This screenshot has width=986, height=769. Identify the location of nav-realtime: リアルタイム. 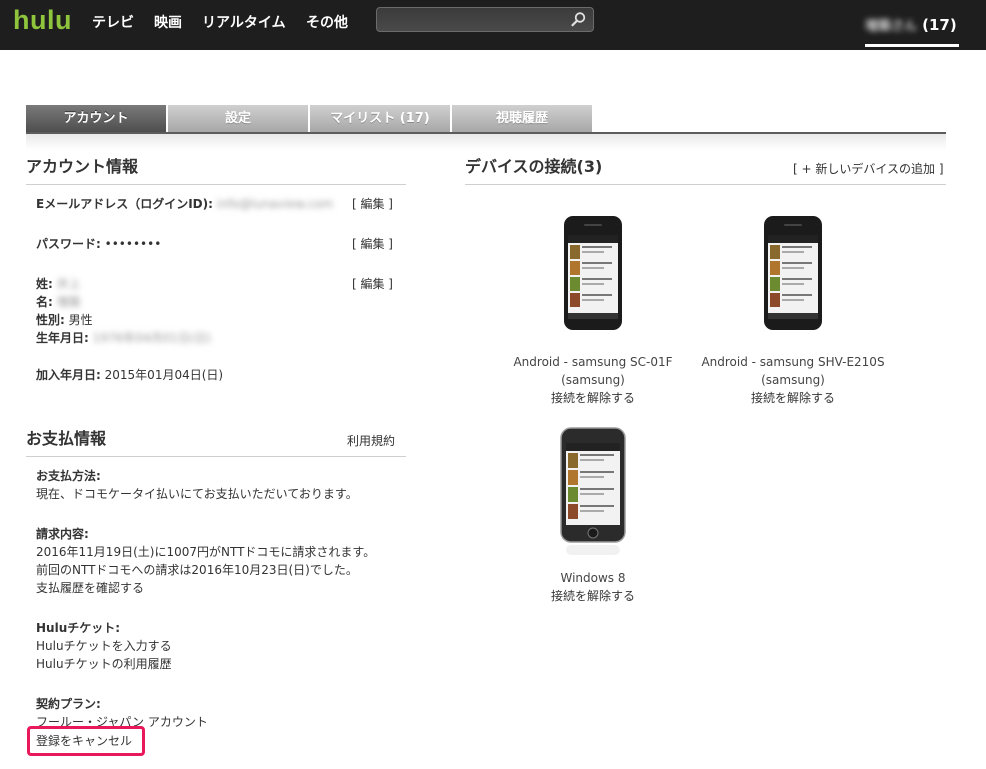
(244, 23).